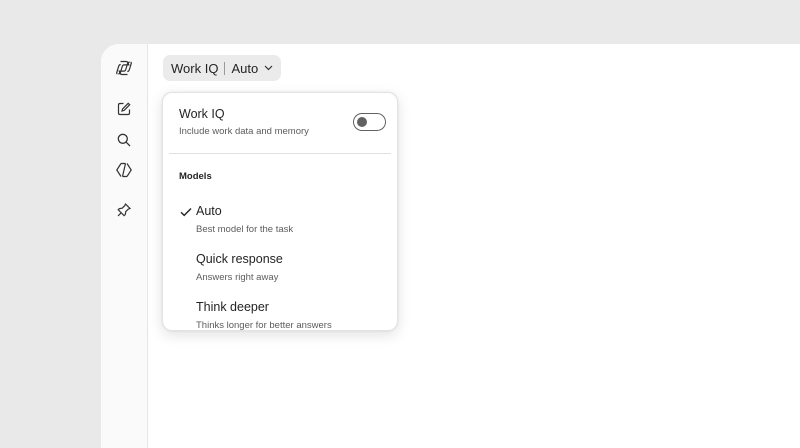 The image size is (800, 448). What do you see at coordinates (244, 131) in the screenshot?
I see `work-iq-description: Include work data and memory` at bounding box center [244, 131].